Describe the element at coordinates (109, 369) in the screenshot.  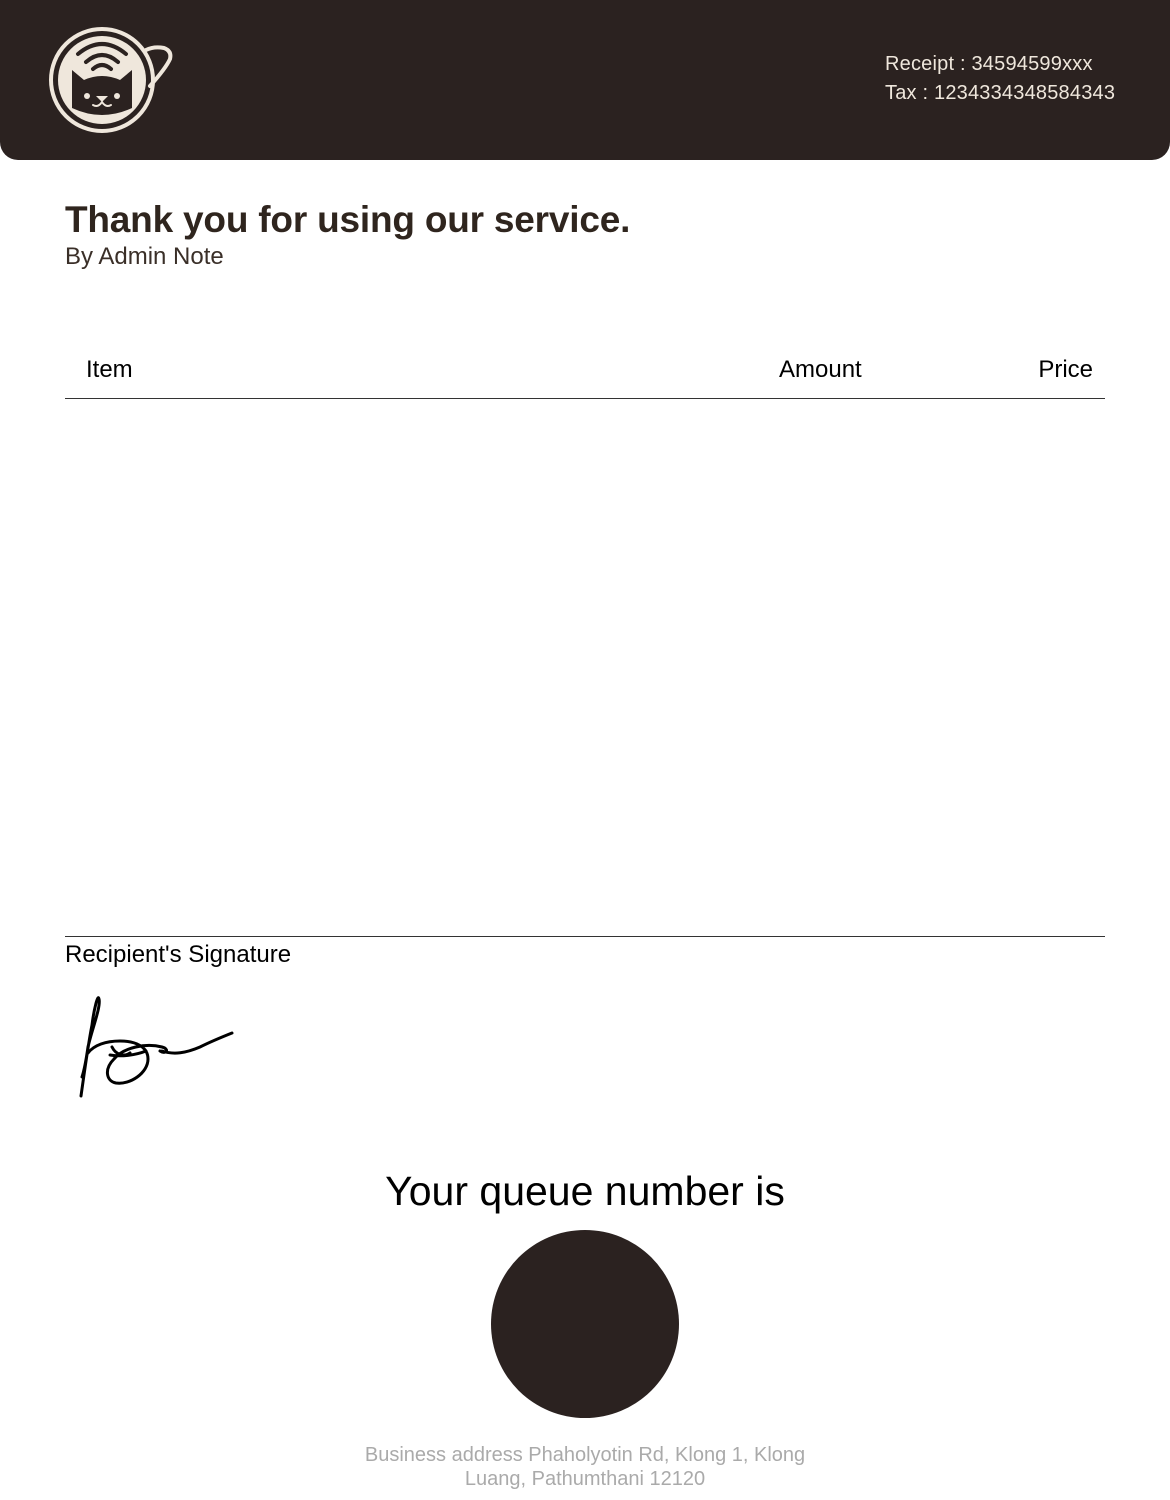
I see `column-header-item: Item` at that location.